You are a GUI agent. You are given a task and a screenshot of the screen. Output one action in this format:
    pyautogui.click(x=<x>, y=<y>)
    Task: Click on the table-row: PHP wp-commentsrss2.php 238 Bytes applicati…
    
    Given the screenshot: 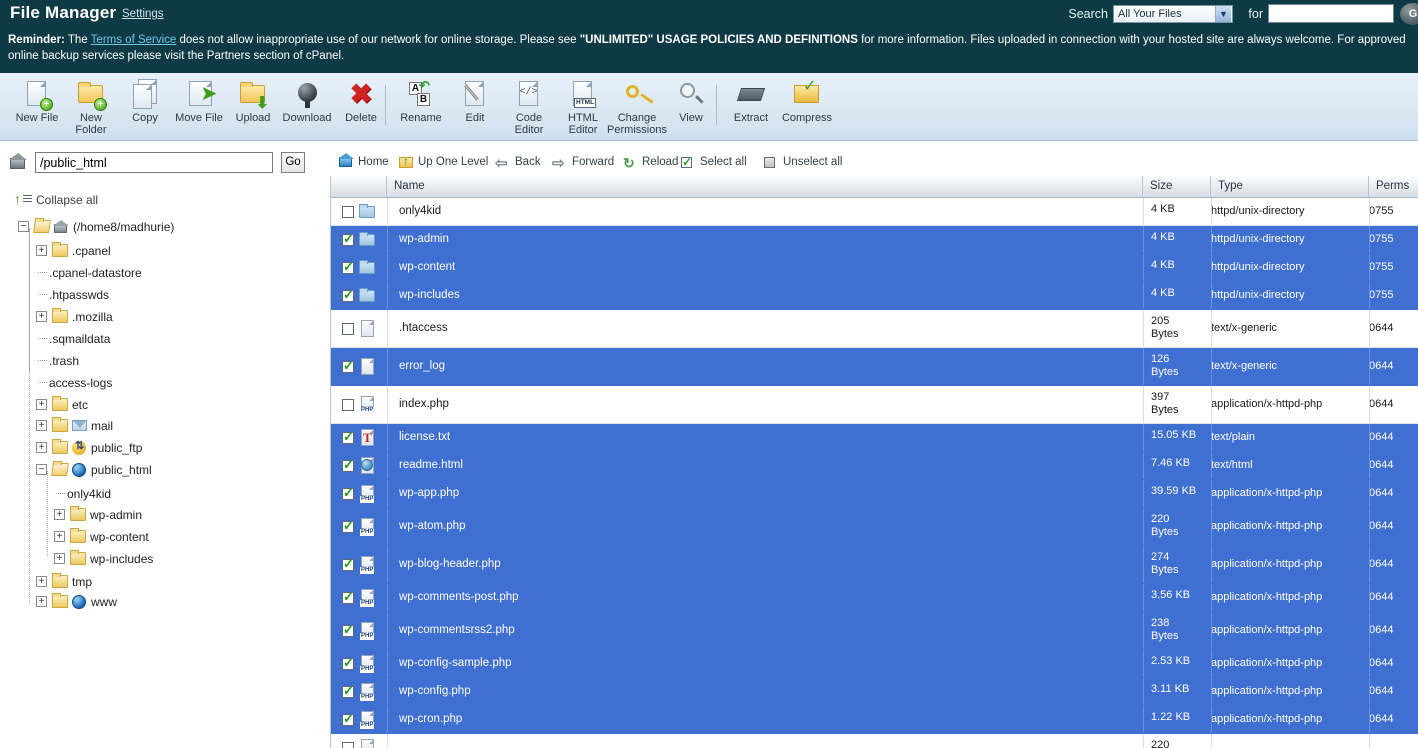 What is the action you would take?
    pyautogui.click(x=874, y=631)
    